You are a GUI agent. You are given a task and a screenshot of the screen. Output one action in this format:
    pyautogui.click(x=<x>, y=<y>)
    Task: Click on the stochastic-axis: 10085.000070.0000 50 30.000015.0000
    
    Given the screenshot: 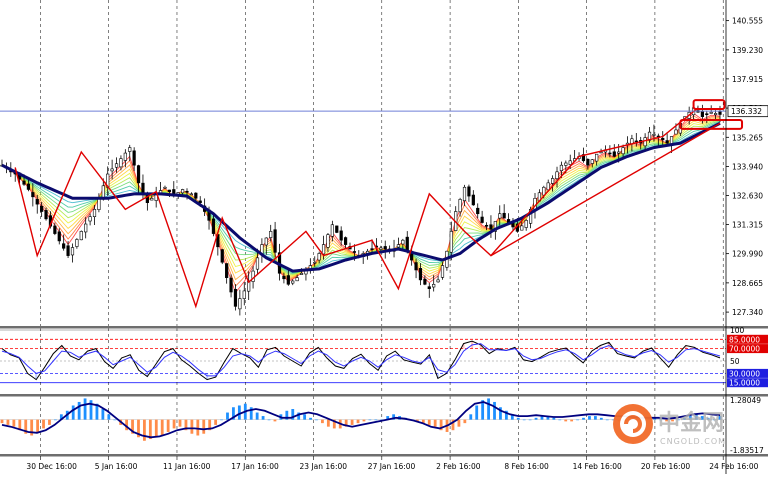 What is the action you would take?
    pyautogui.click(x=747, y=357)
    